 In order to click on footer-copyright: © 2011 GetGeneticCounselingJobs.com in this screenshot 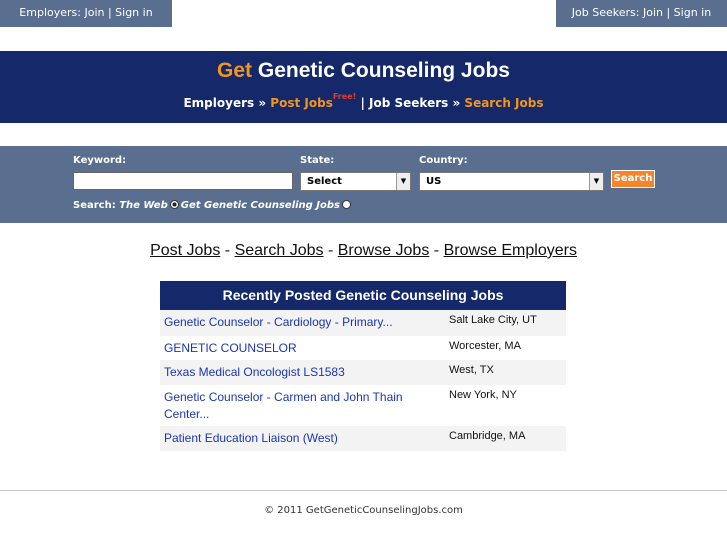, I will do `click(363, 510)`.